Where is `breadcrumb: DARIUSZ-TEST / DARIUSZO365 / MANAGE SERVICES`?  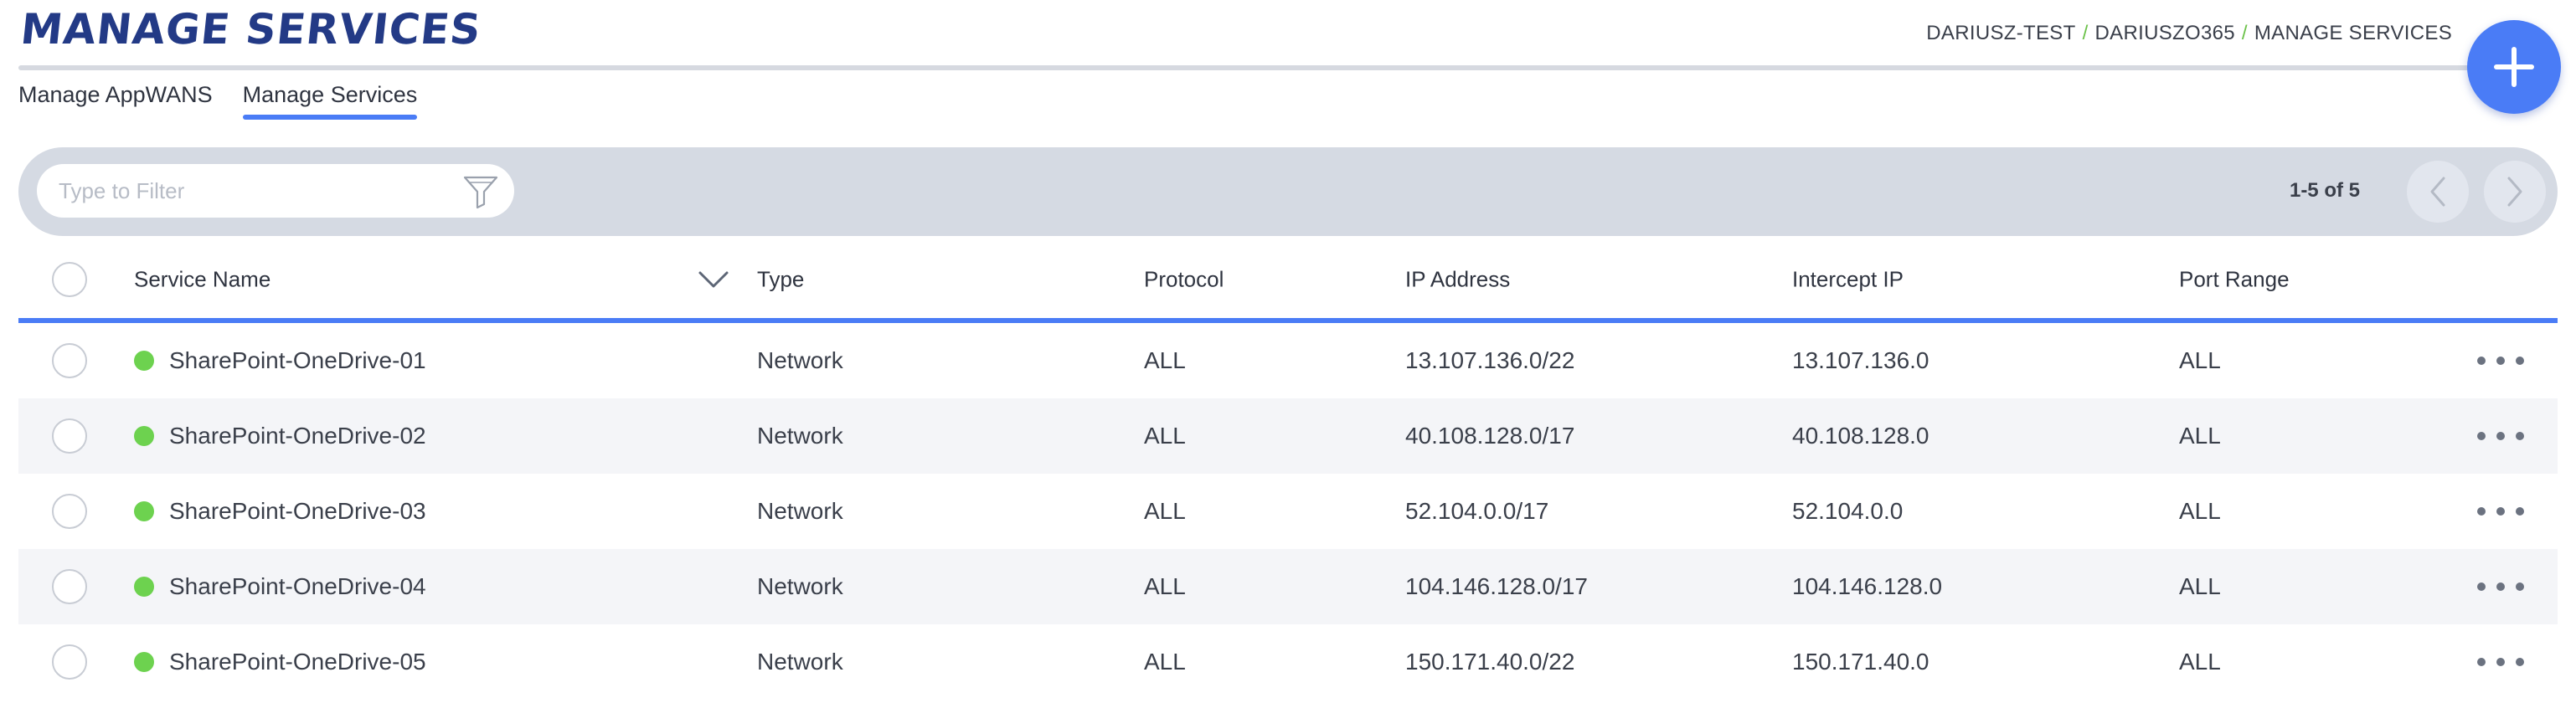 breadcrumb: DARIUSZ-TEST / DARIUSZO365 / MANAGE SERVICES is located at coordinates (2189, 34).